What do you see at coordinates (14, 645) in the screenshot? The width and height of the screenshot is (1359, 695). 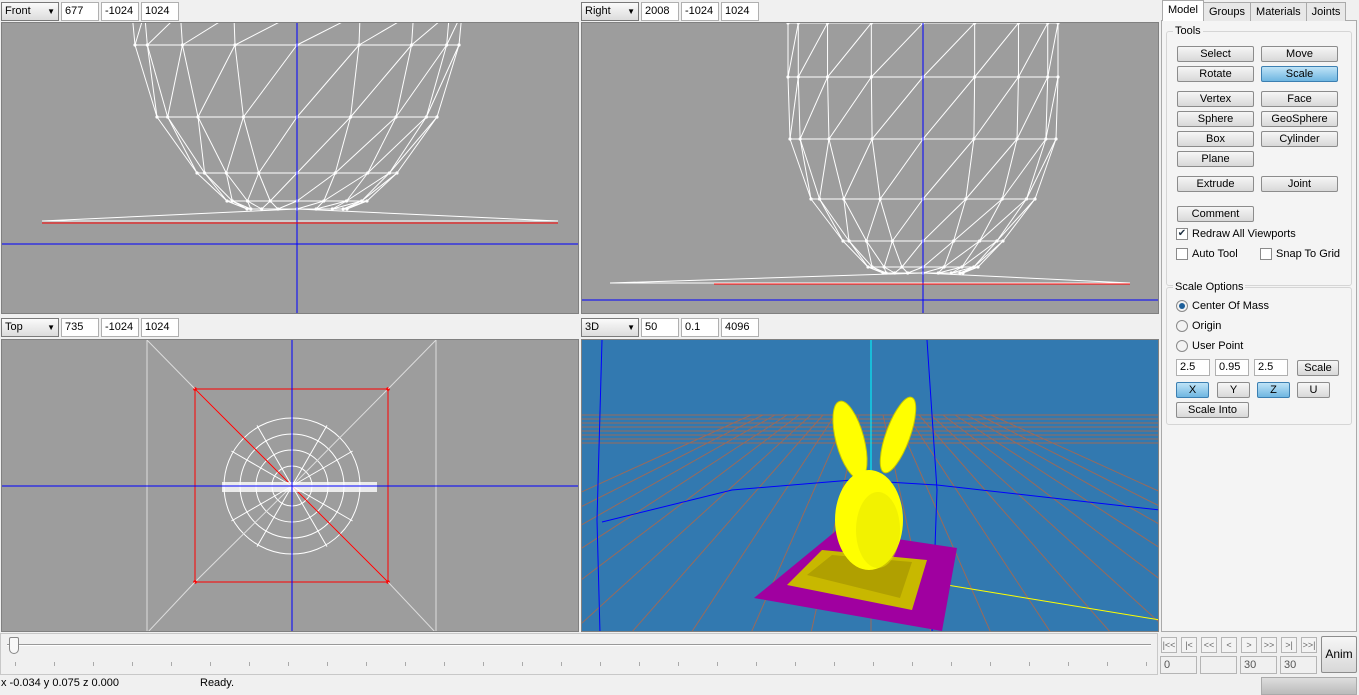 I see `timeline-slider-thumb` at bounding box center [14, 645].